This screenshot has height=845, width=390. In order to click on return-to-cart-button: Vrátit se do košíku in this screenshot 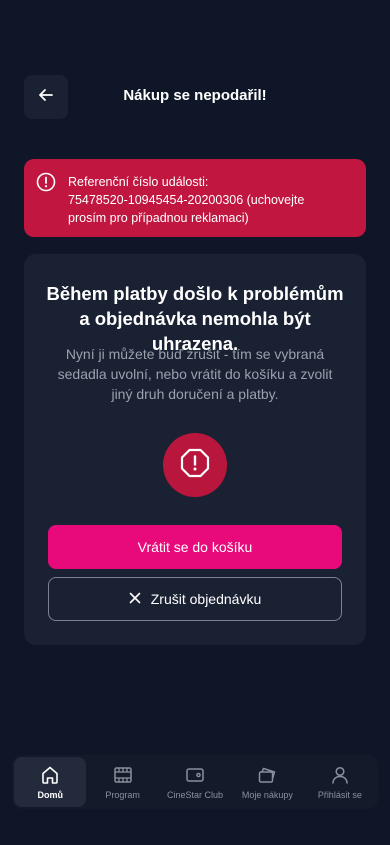, I will do `click(195, 547)`.